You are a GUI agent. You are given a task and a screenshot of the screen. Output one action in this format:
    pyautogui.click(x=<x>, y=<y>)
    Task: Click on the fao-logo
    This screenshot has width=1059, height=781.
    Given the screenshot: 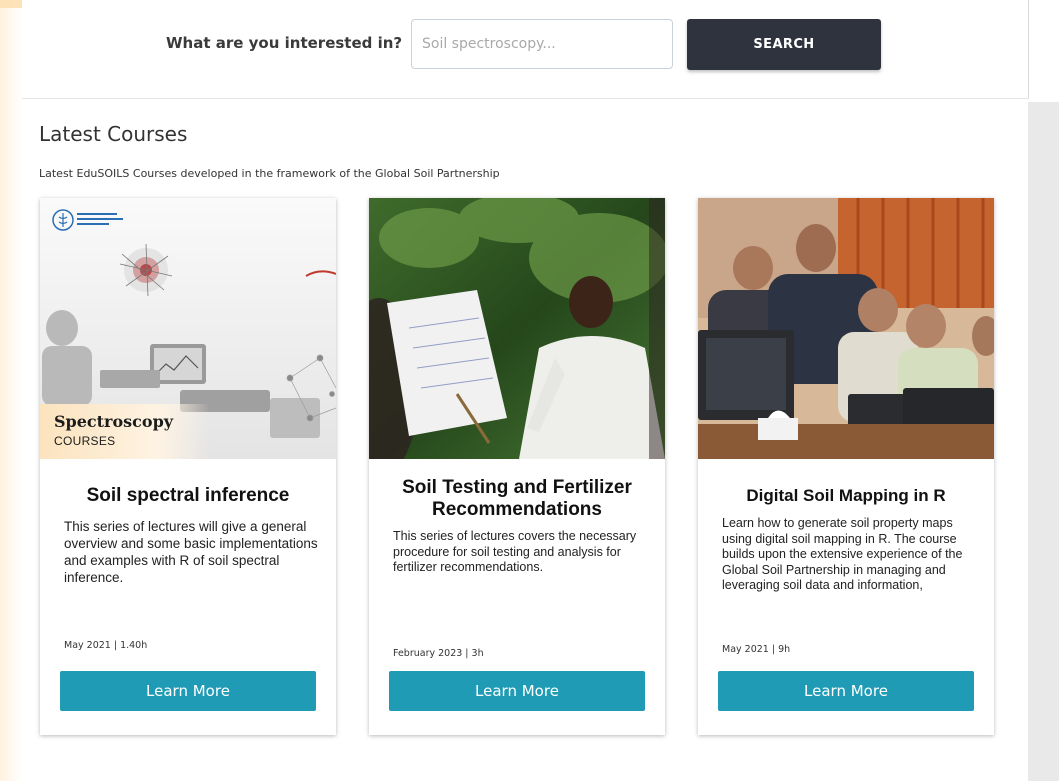 What is the action you would take?
    pyautogui.click(x=87, y=220)
    